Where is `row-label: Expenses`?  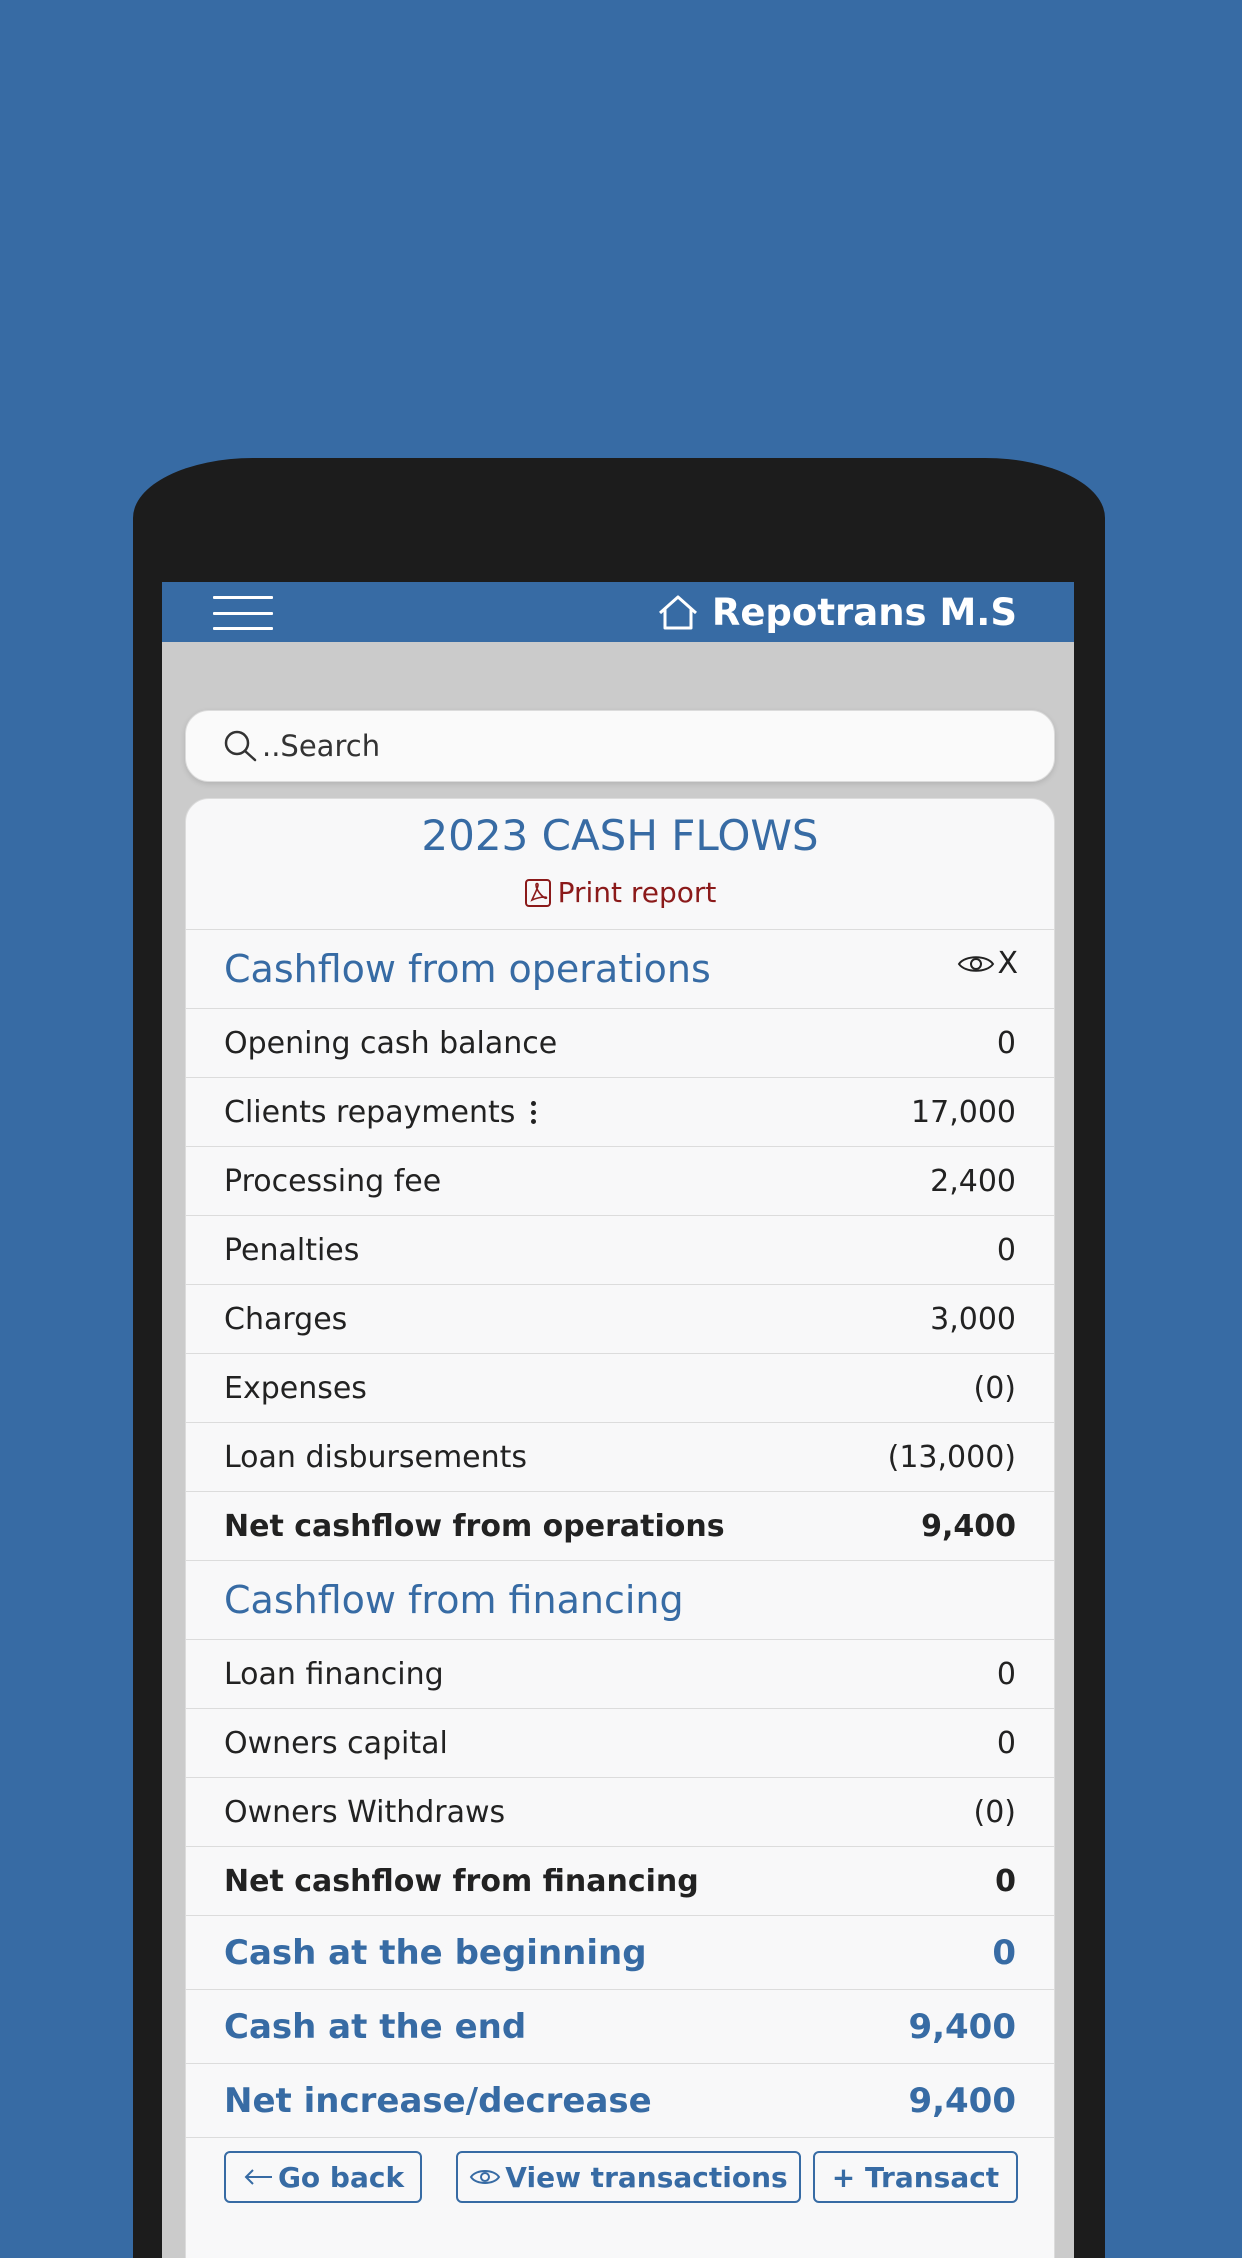 row-label: Expenses is located at coordinates (295, 1388).